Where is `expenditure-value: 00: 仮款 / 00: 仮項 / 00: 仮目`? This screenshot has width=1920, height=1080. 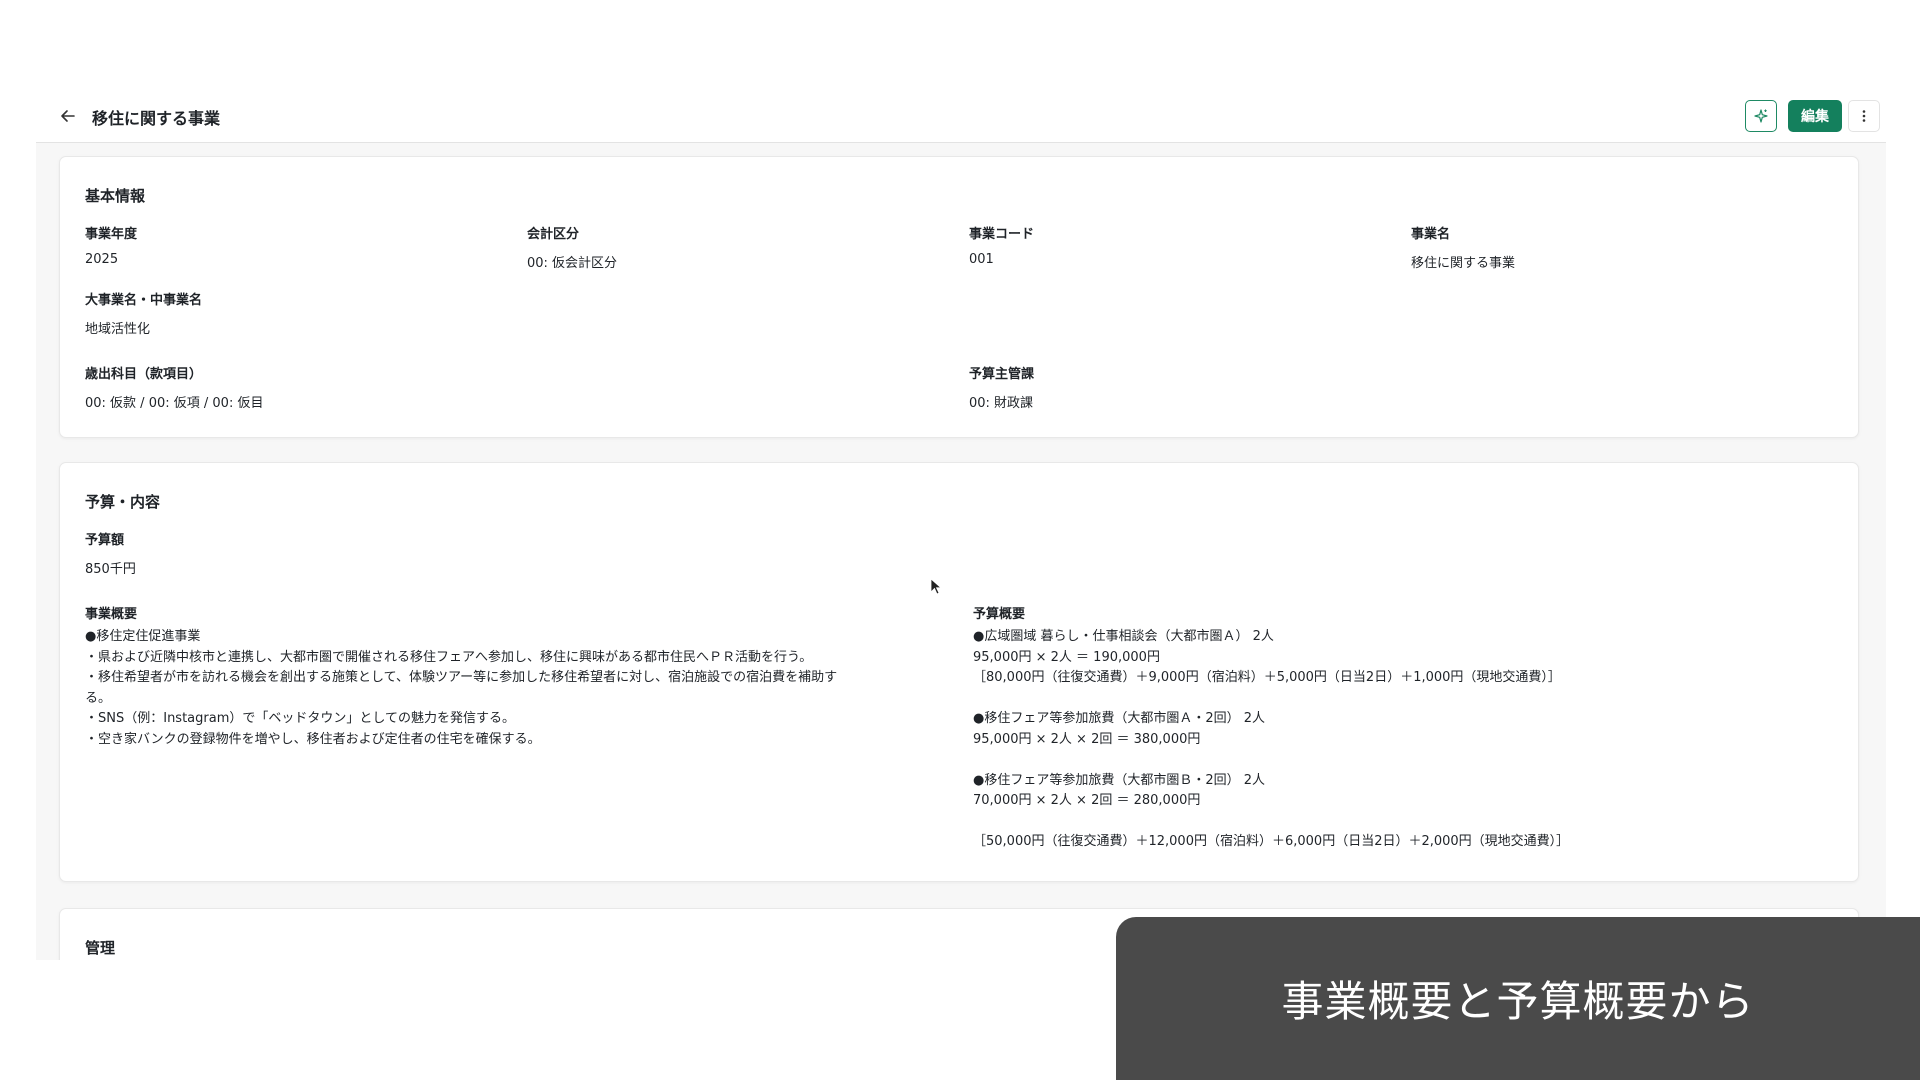
expenditure-value: 00: 仮款 / 00: 仮項 / 00: 仮目 is located at coordinates (174, 403).